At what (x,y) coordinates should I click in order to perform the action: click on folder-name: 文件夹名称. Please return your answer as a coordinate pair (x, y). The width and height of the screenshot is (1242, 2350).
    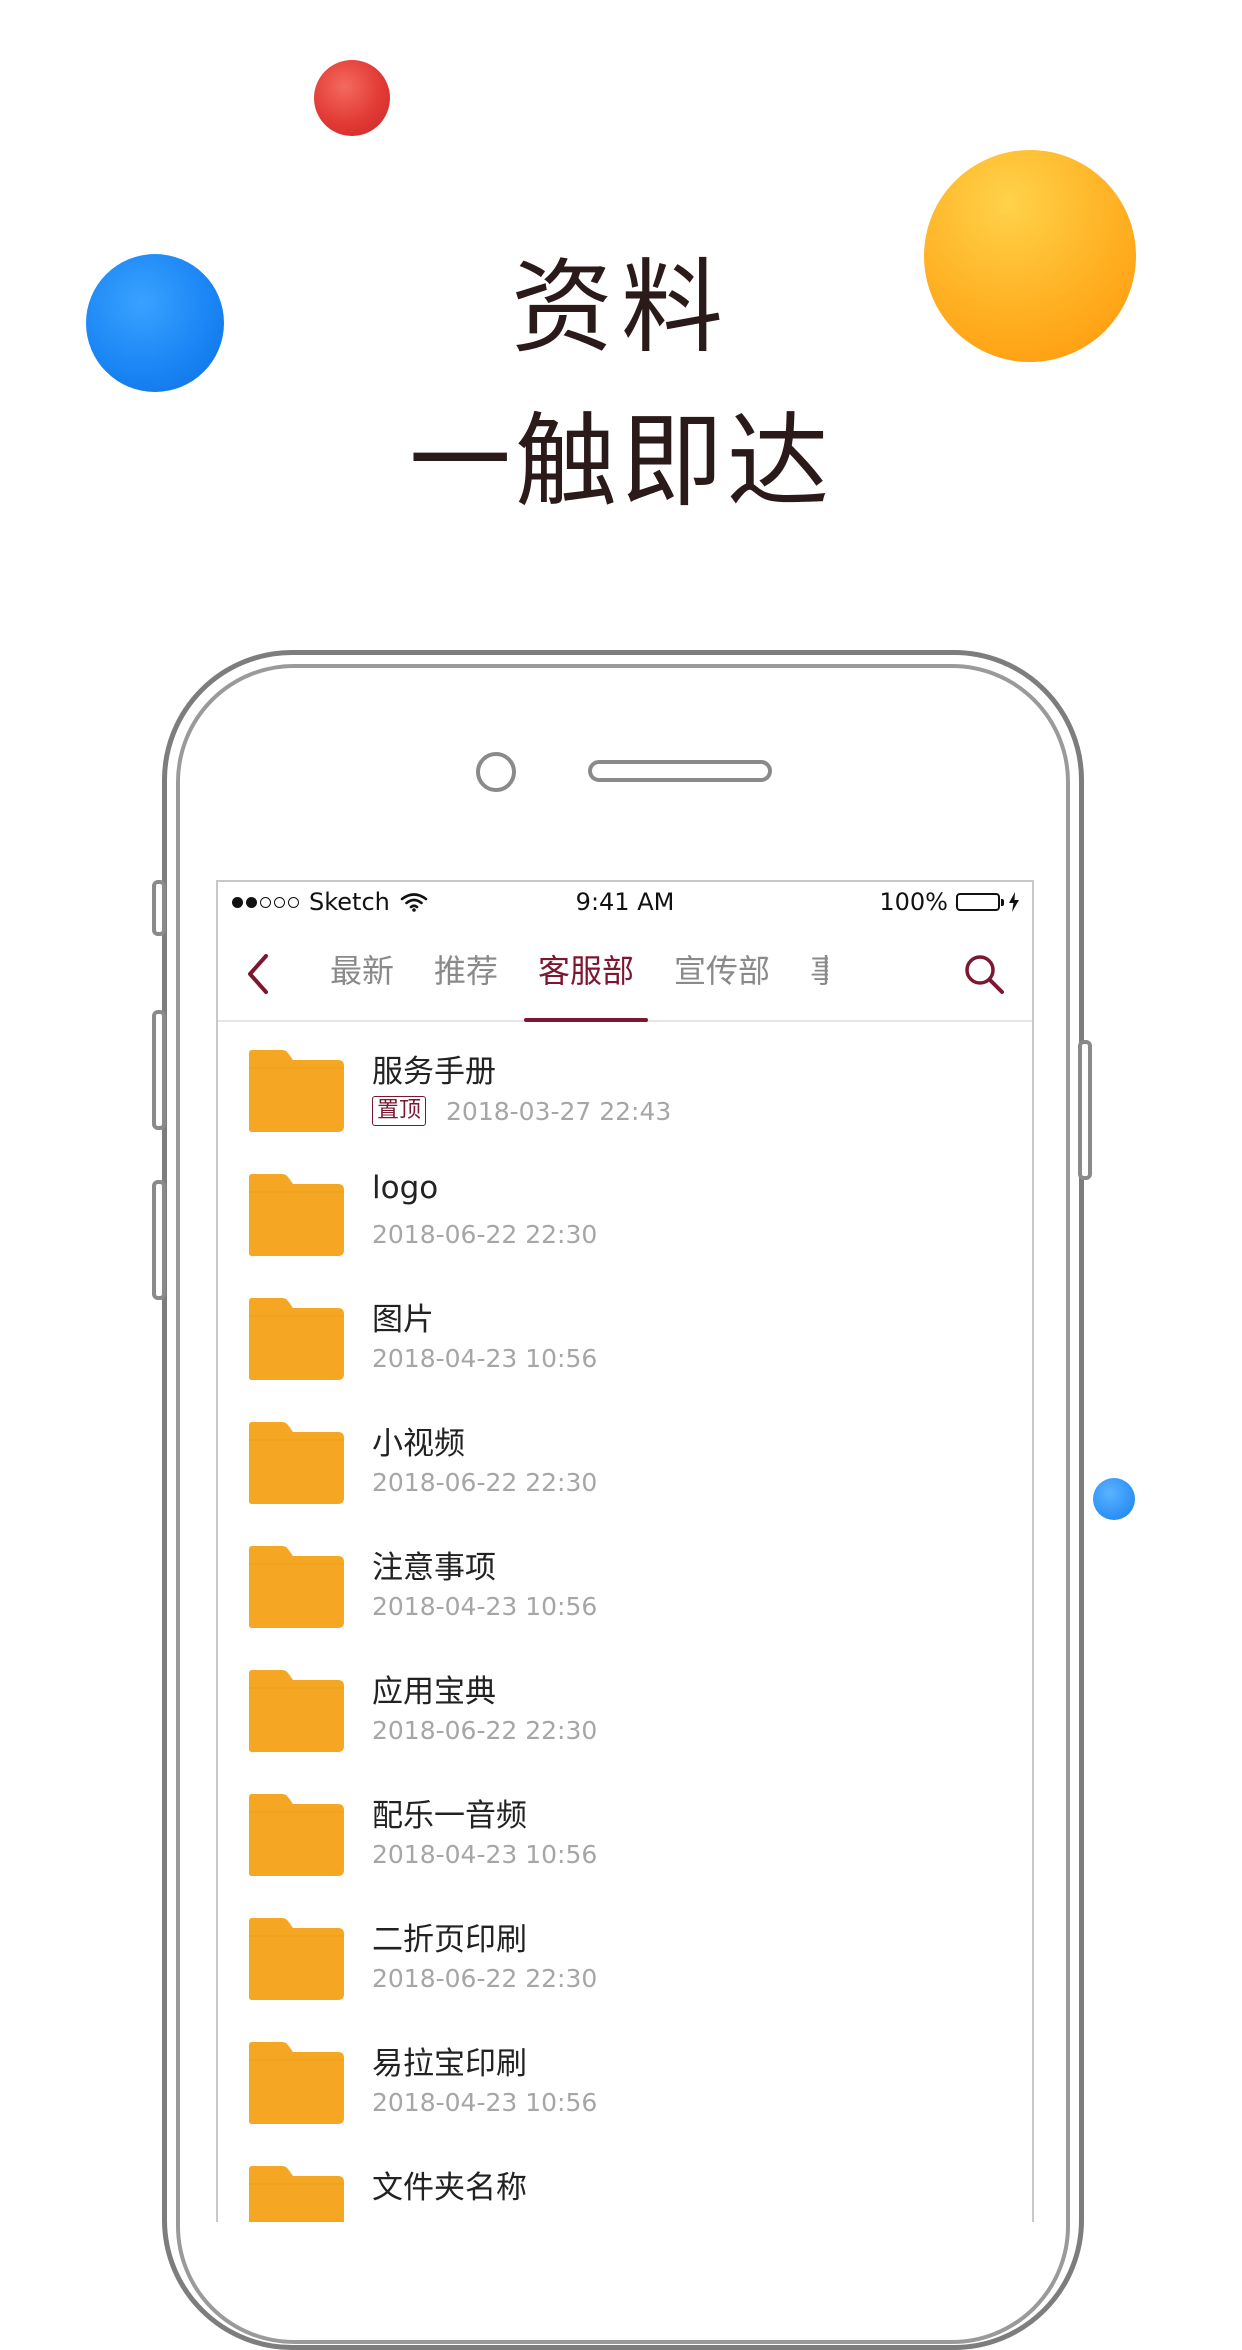
    Looking at the image, I should click on (449, 2188).